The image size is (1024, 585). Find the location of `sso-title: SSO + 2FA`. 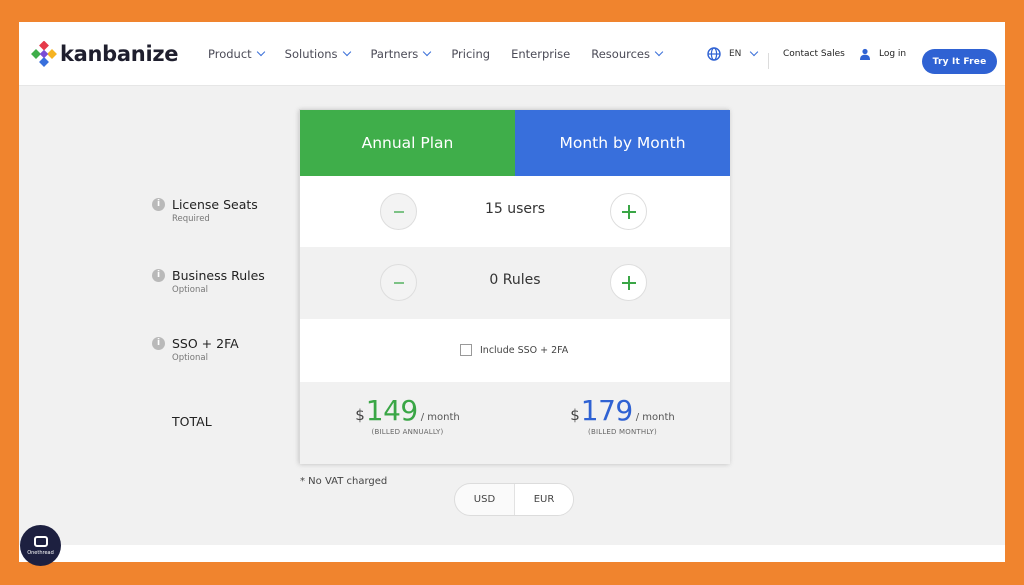

sso-title: SSO + 2FA is located at coordinates (205, 343).